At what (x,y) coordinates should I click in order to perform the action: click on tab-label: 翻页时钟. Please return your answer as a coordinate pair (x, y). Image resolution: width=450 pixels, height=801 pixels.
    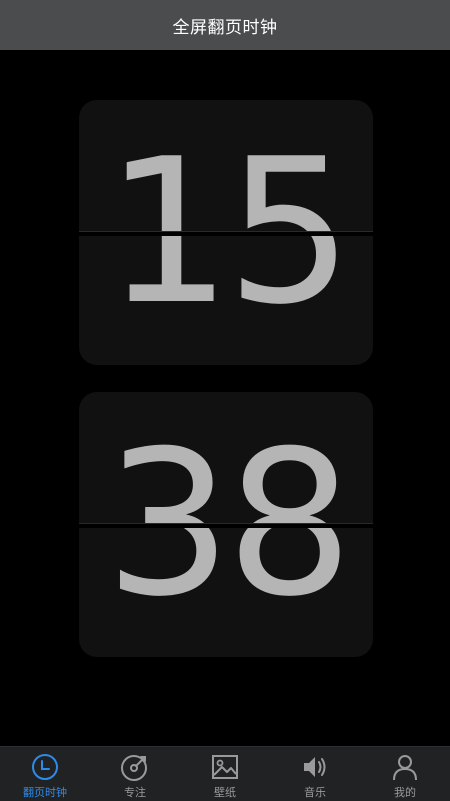
    Looking at the image, I should click on (45, 792).